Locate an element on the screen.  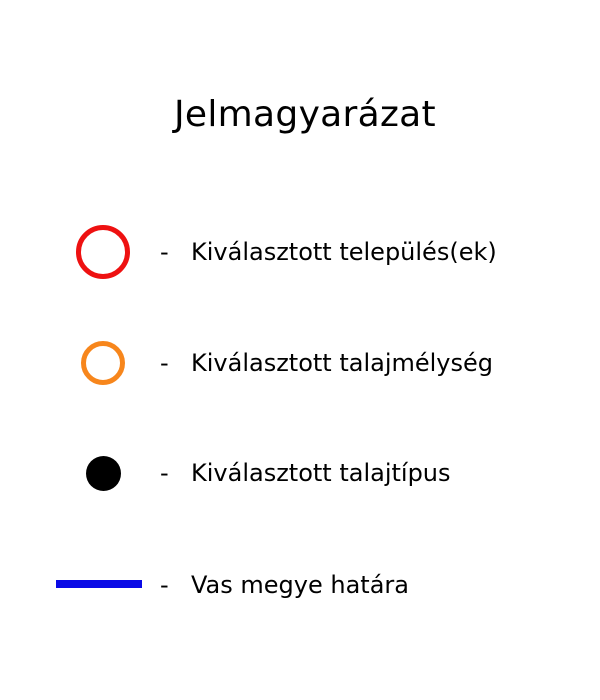
legend-item-county-border: - Vas megye határa is located at coordinates (300, 585).